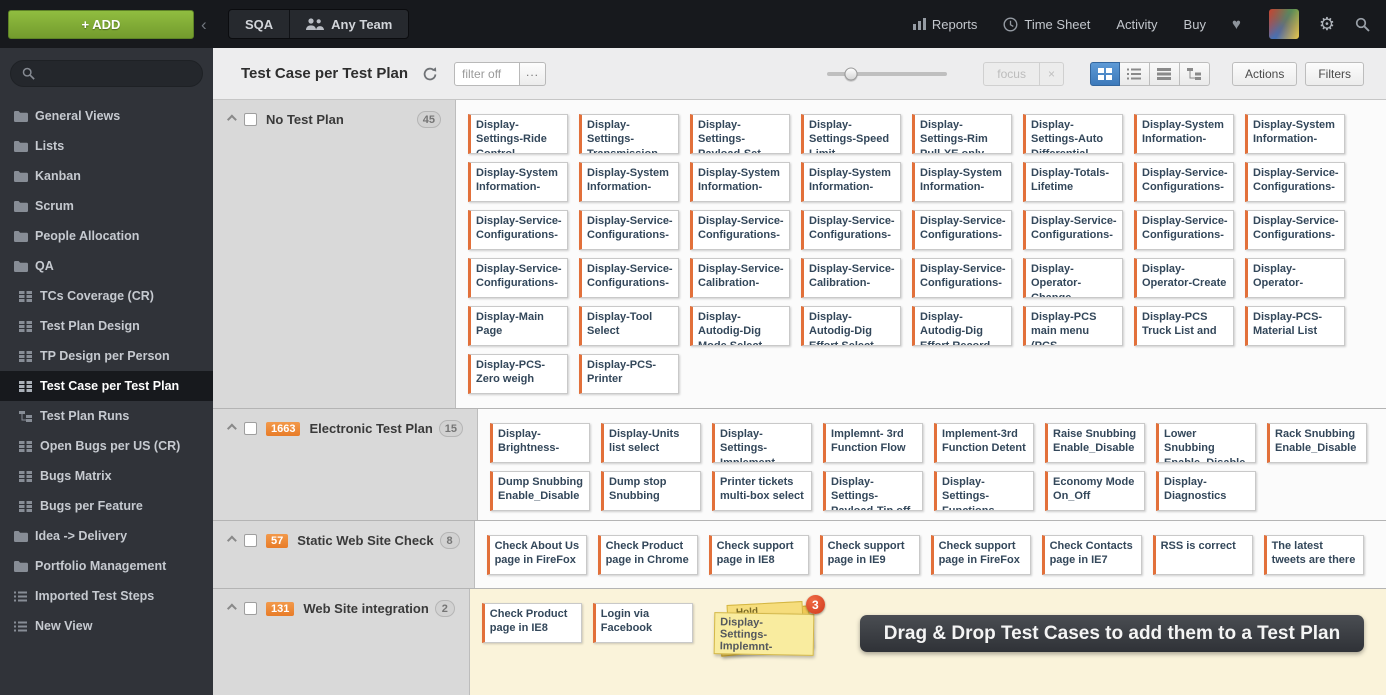 This screenshot has width=1386, height=695. What do you see at coordinates (106, 416) in the screenshot?
I see `sidebar-item-test-plan-runs: Test Plan Runs` at bounding box center [106, 416].